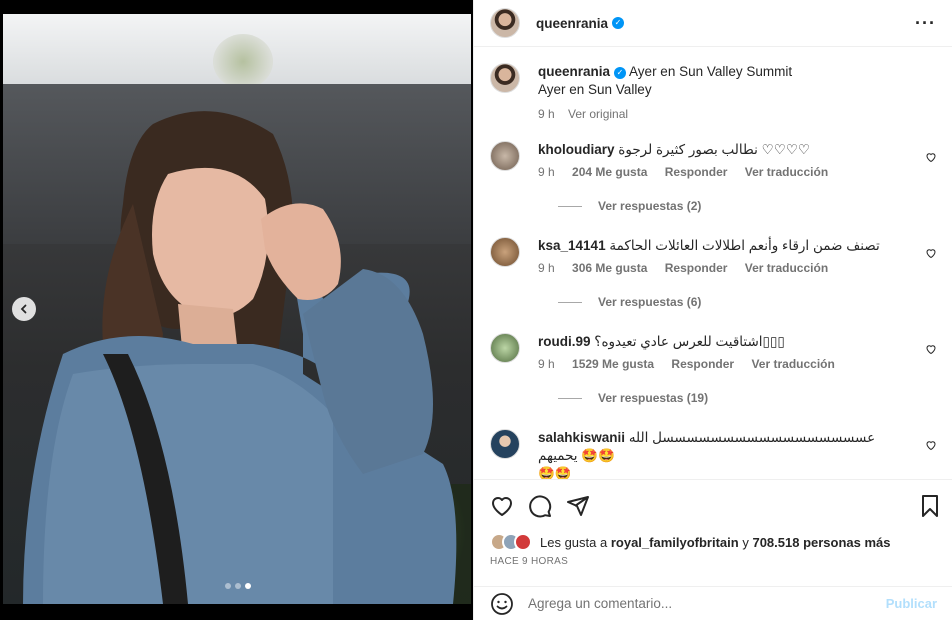 The height and width of the screenshot is (620, 952). Describe the element at coordinates (650, 302) in the screenshot. I see `view-replies-label: Ver respuestas (6)` at that location.